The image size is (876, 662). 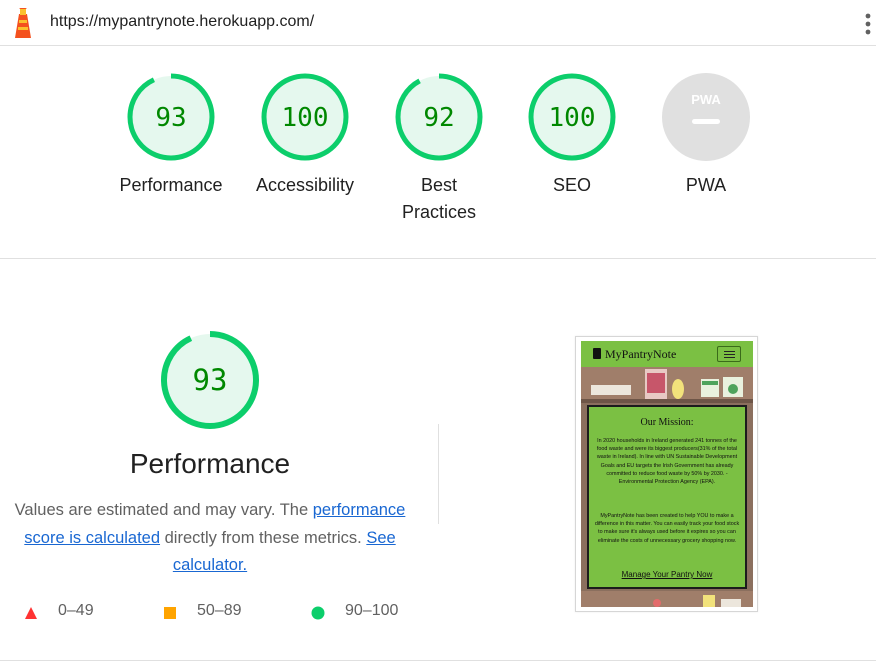 I want to click on performance-score: 93, so click(x=210, y=380).